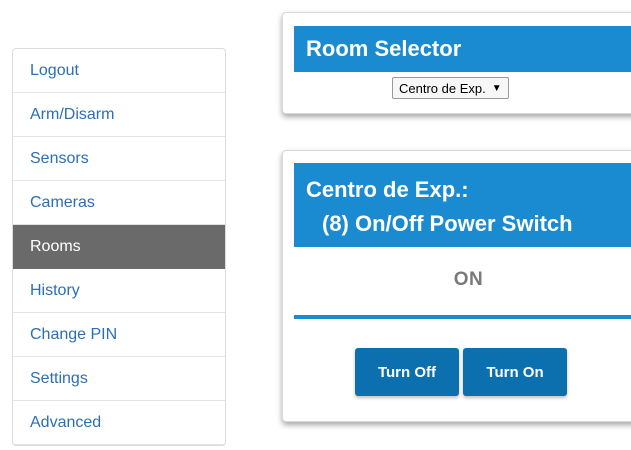  I want to click on sidebar-item-rooms: Rooms, so click(119, 247).